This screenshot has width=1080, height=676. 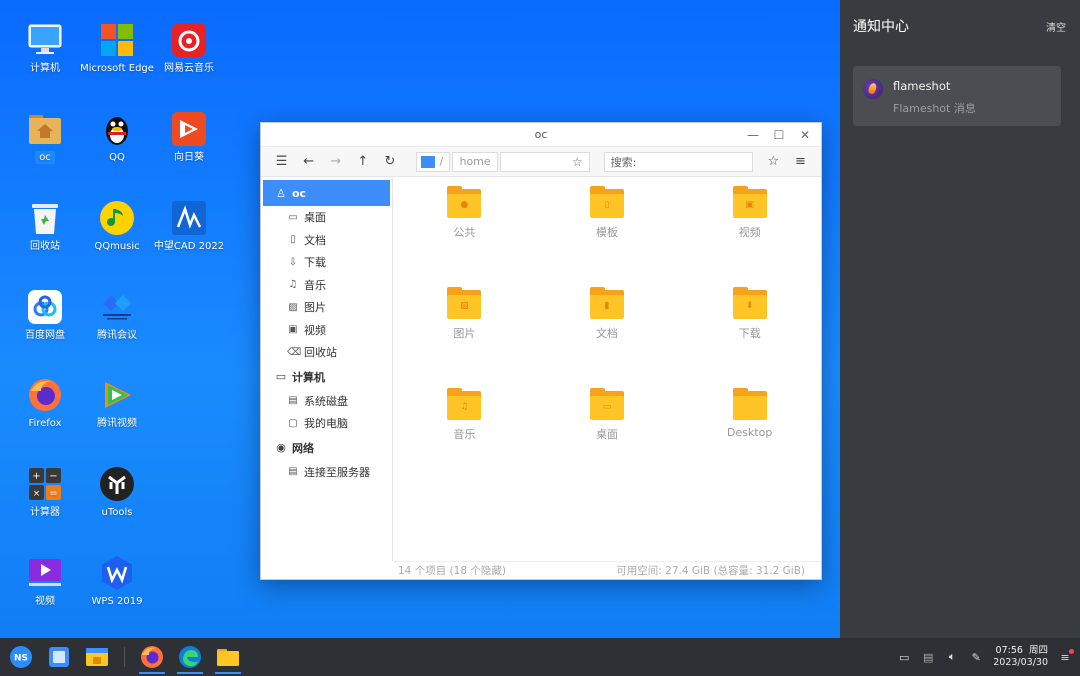 What do you see at coordinates (544, 161) in the screenshot?
I see `breadcrumb-current: ☆` at bounding box center [544, 161].